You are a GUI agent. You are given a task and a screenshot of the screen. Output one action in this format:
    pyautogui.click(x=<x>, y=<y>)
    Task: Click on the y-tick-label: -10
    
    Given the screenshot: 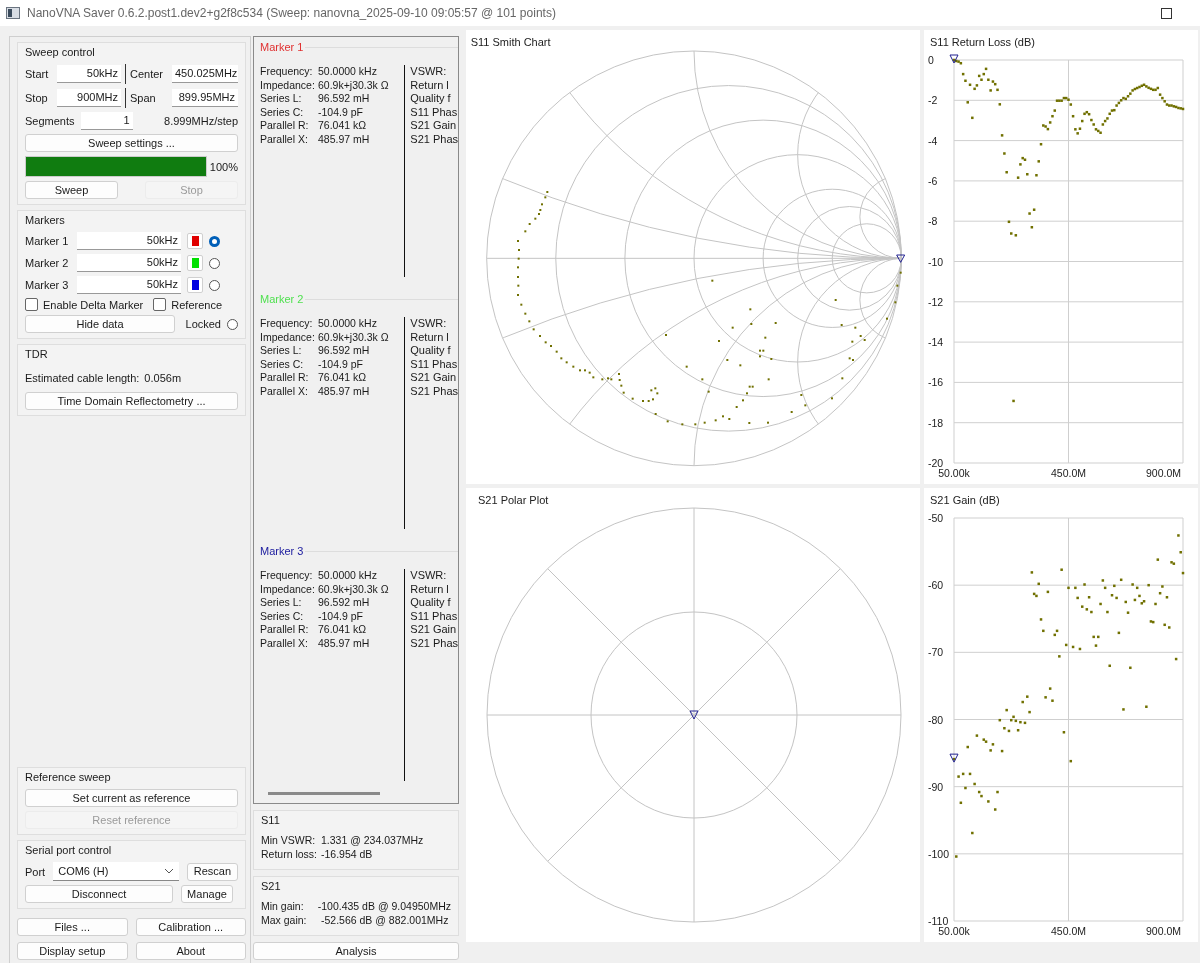 What is the action you would take?
    pyautogui.click(x=936, y=261)
    